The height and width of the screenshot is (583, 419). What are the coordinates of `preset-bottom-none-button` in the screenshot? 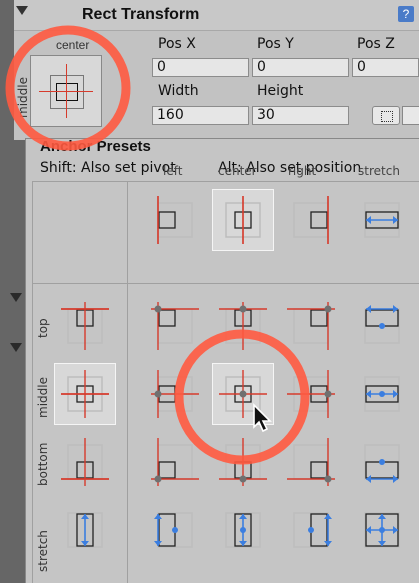 It's located at (85, 462).